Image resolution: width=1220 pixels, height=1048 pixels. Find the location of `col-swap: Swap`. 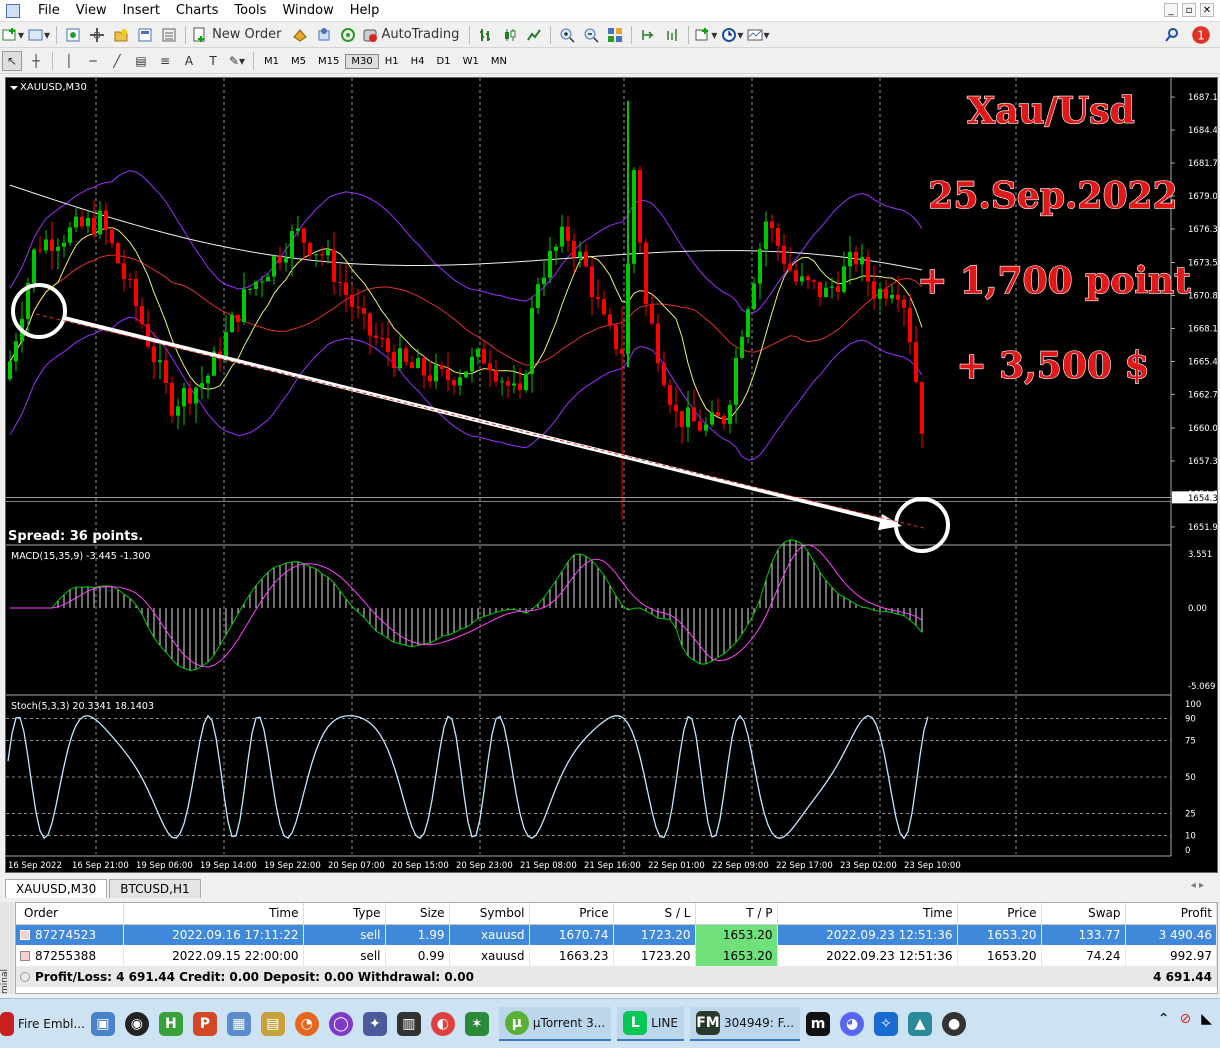

col-swap: Swap is located at coordinates (1083, 914).